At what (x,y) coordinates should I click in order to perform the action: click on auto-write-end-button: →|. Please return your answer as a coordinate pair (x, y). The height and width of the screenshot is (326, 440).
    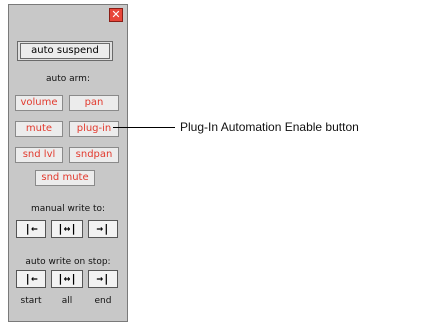
    Looking at the image, I should click on (103, 279).